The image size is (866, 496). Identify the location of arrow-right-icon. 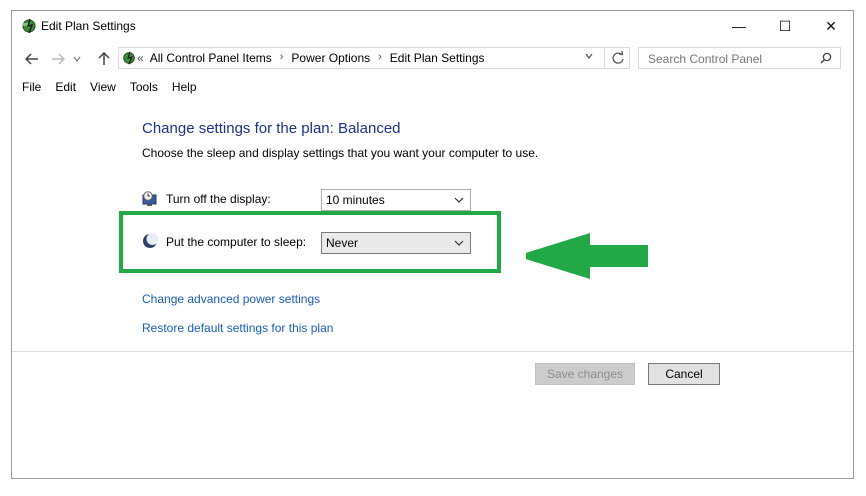
(58, 59).